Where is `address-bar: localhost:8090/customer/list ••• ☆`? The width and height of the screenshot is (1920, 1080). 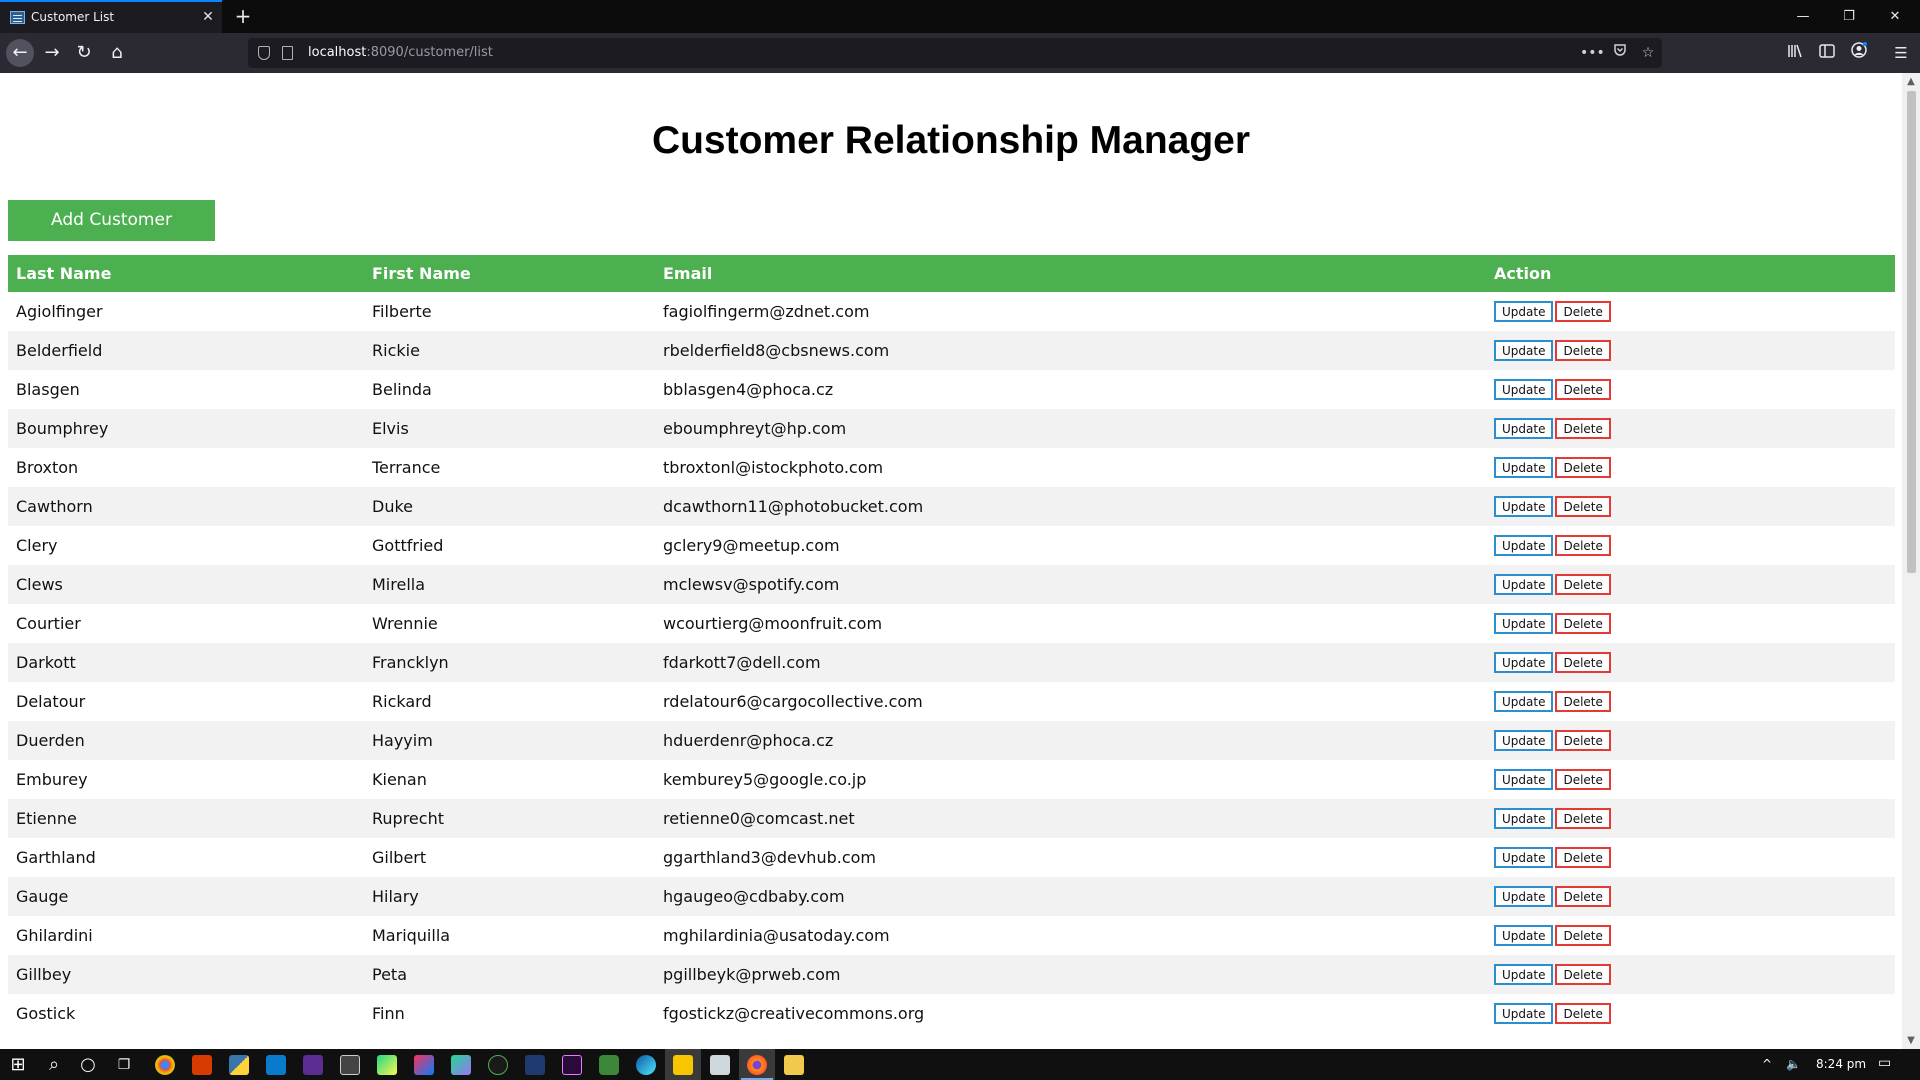 address-bar: localhost:8090/customer/list ••• ☆ is located at coordinates (955, 53).